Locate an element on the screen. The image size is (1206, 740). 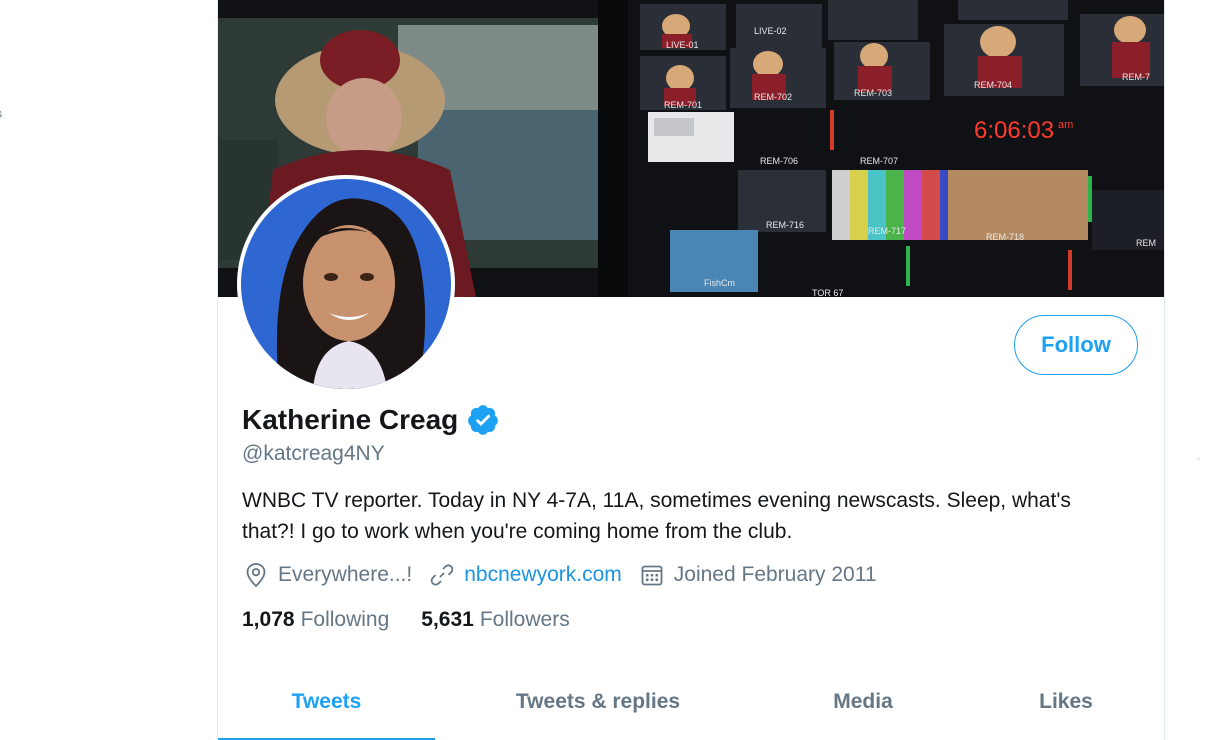
followers-link: 5,631 Followers is located at coordinates (495, 620).